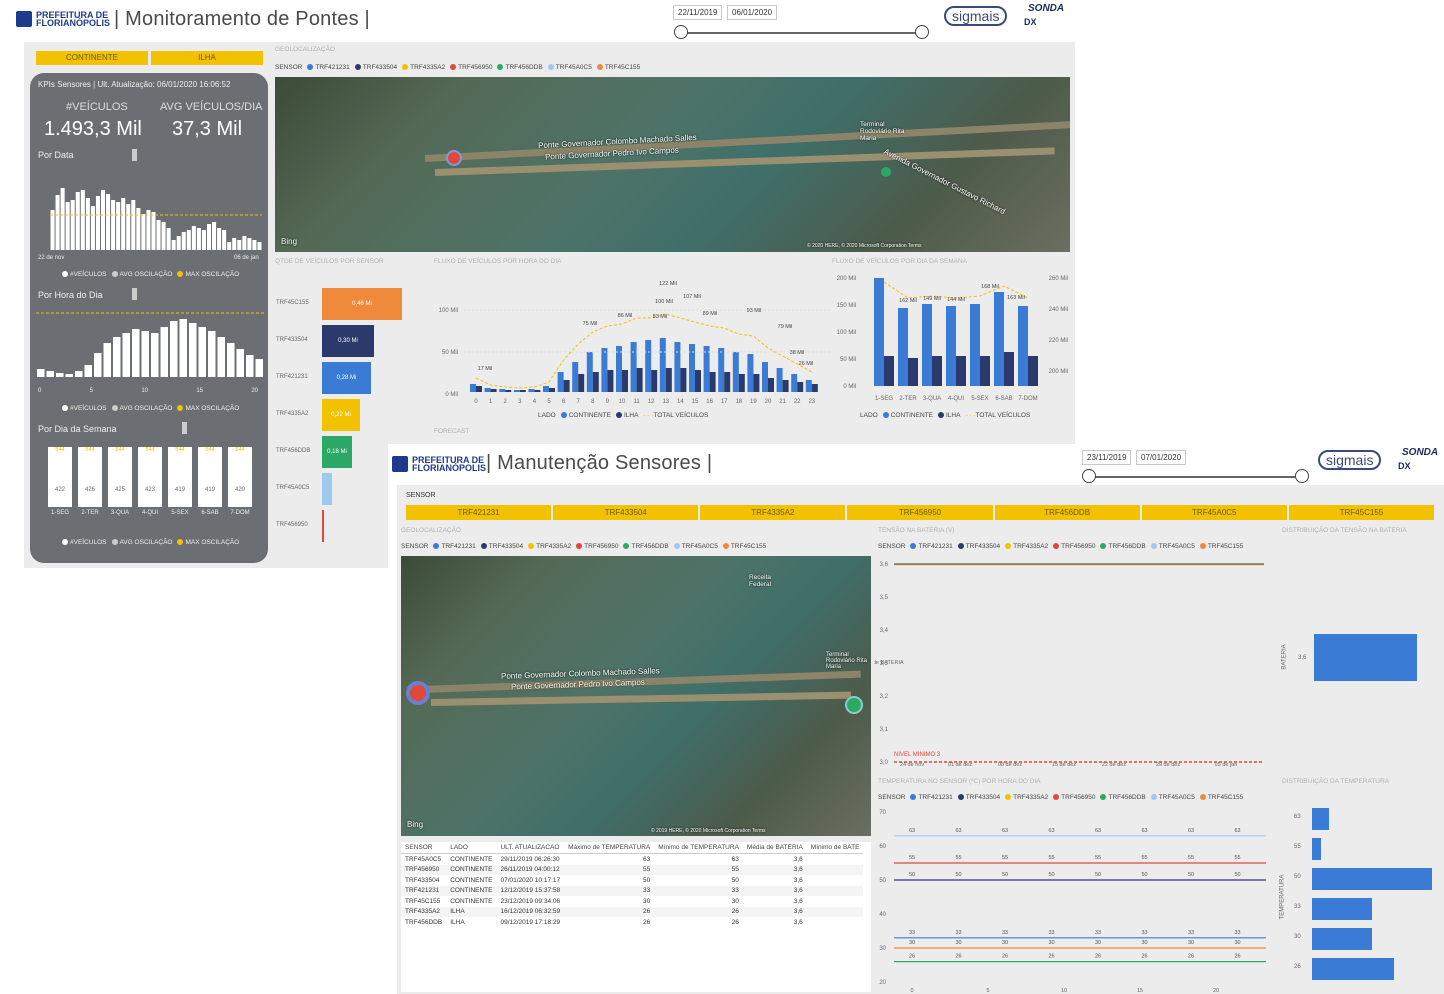  Describe the element at coordinates (362, 304) in the screenshot. I see `qtde-bar: 0,46 Mi` at that location.